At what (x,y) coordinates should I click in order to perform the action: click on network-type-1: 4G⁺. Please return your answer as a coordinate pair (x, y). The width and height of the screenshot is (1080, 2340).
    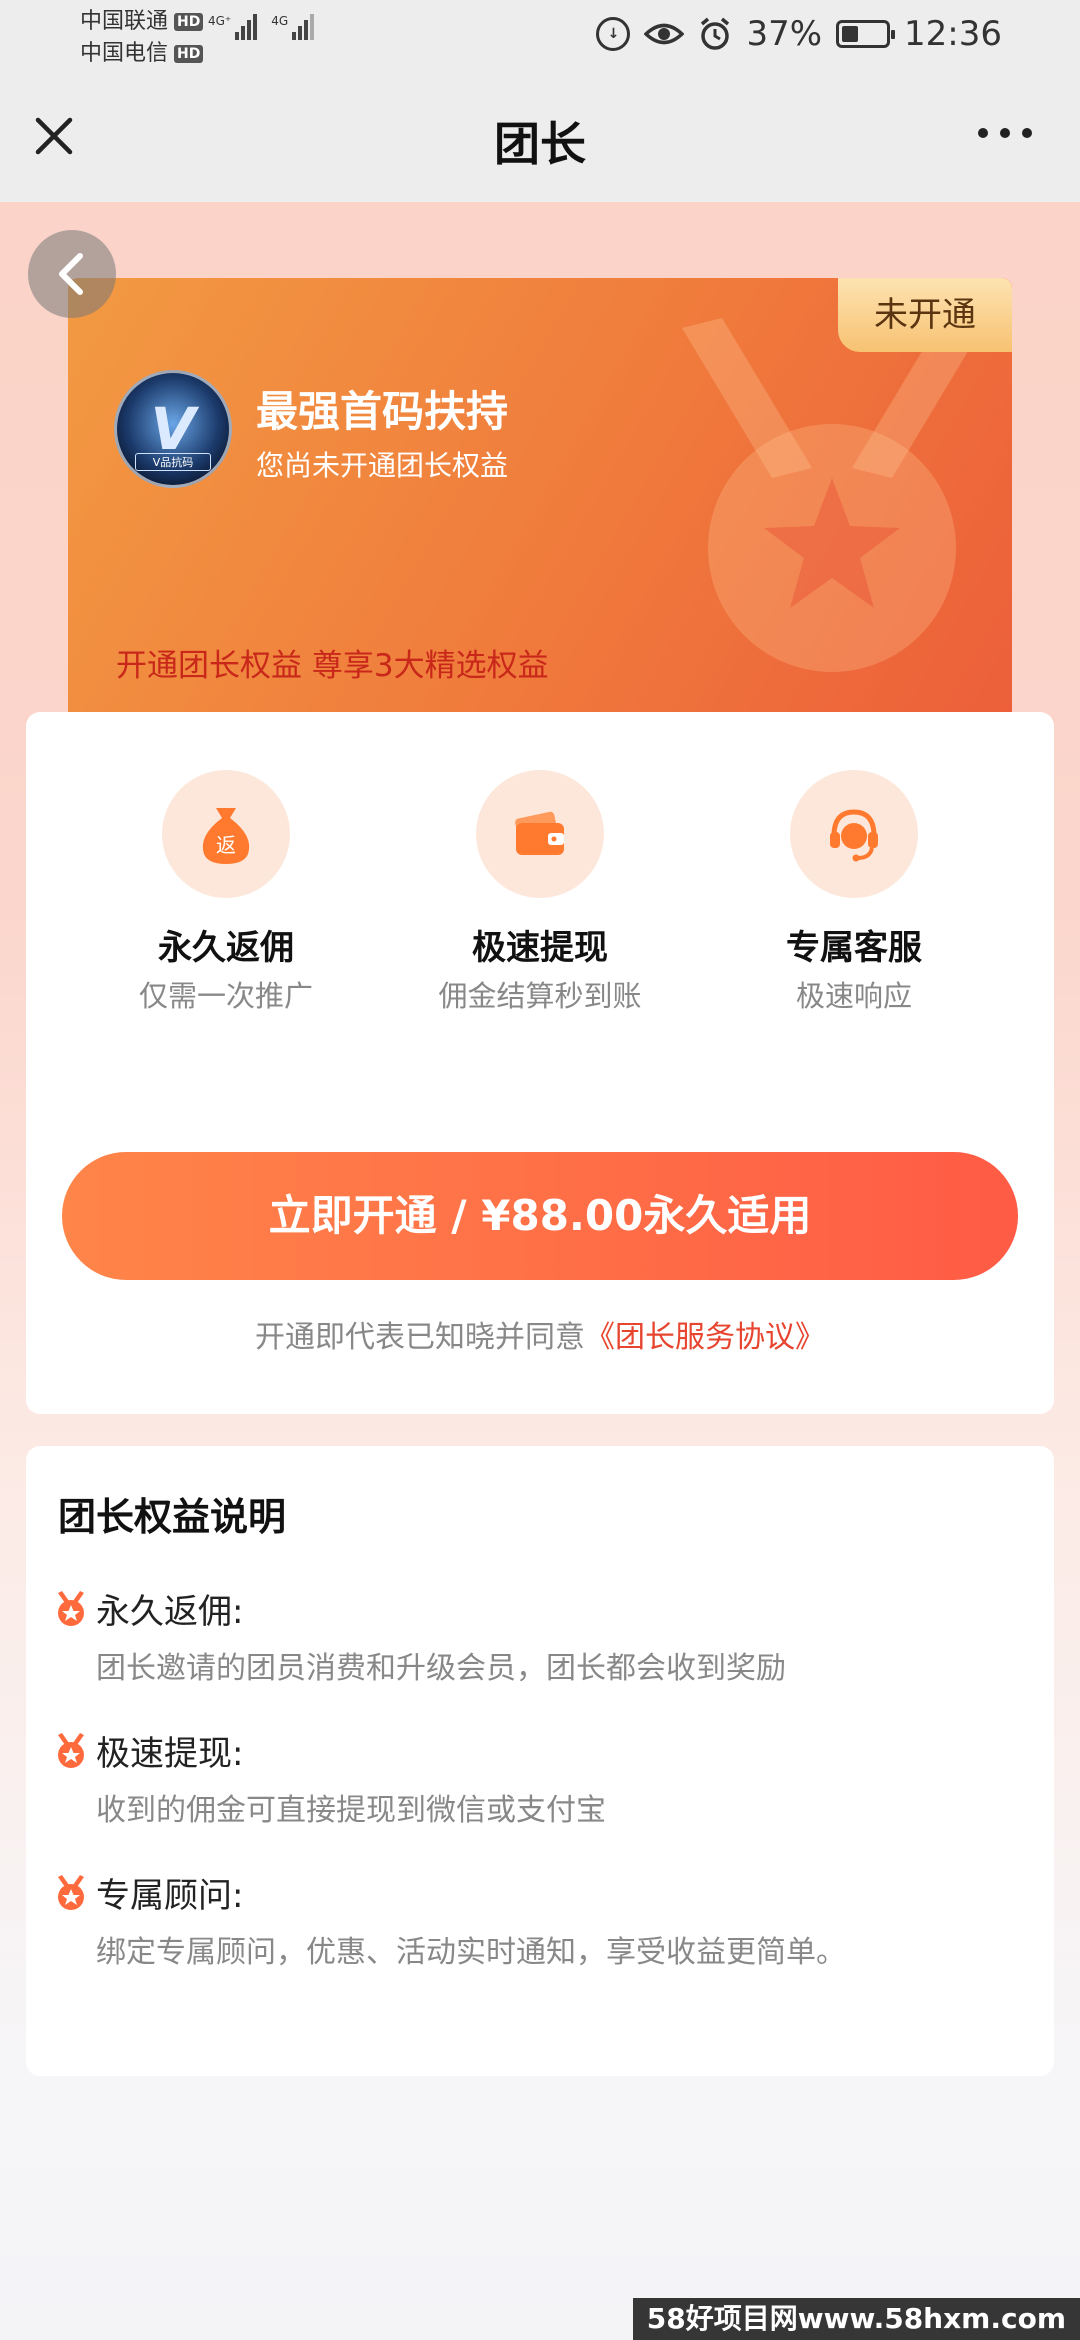
    Looking at the image, I should click on (220, 21).